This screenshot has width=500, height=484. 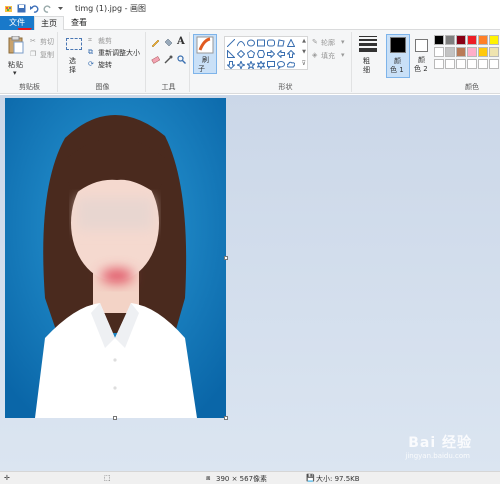 I want to click on fill-dropdown-icon: ▾, so click(x=343, y=55).